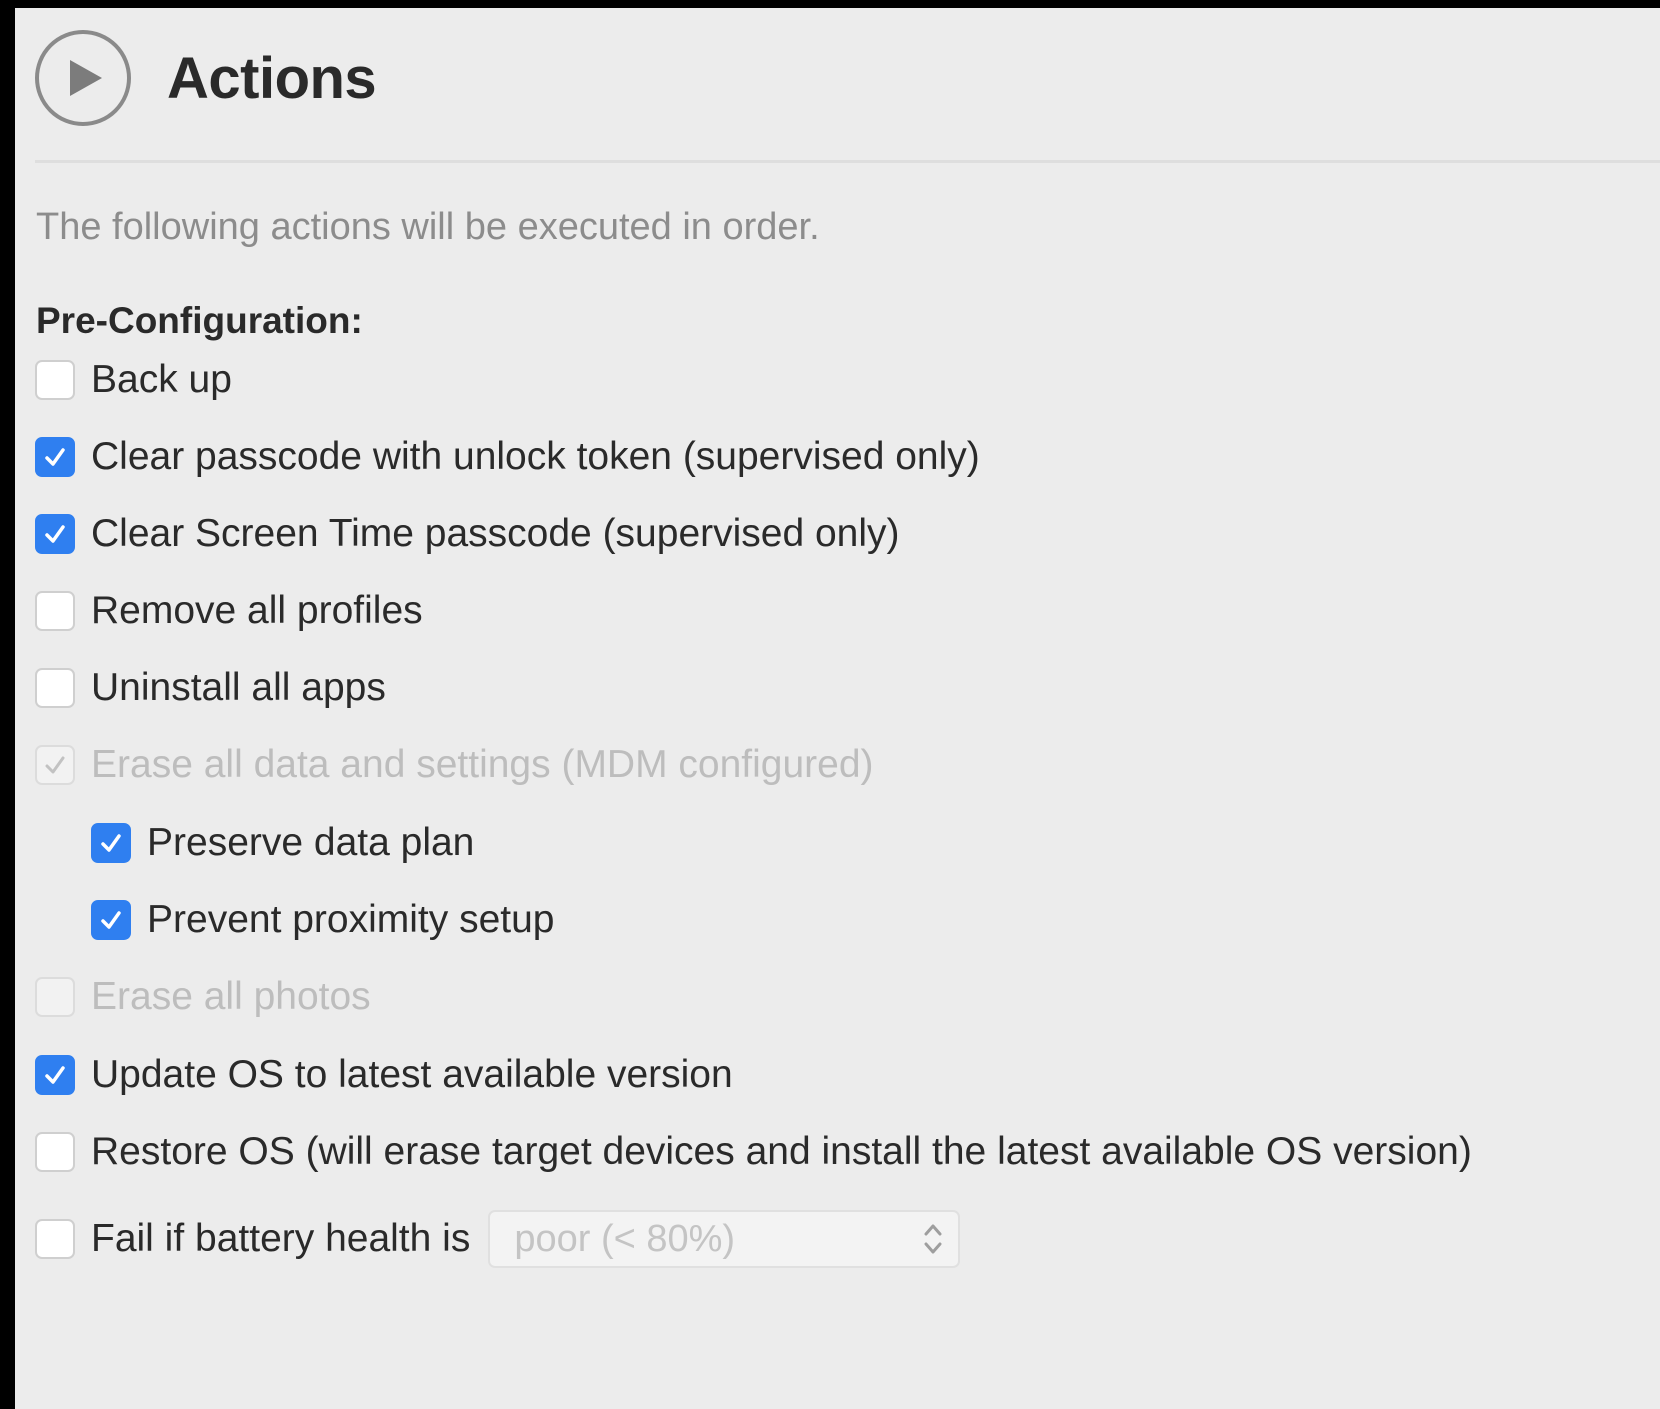 This screenshot has height=1409, width=1660. Describe the element at coordinates (199, 320) in the screenshot. I see `section-label-pre-configuration: Pre-Configuration:` at that location.